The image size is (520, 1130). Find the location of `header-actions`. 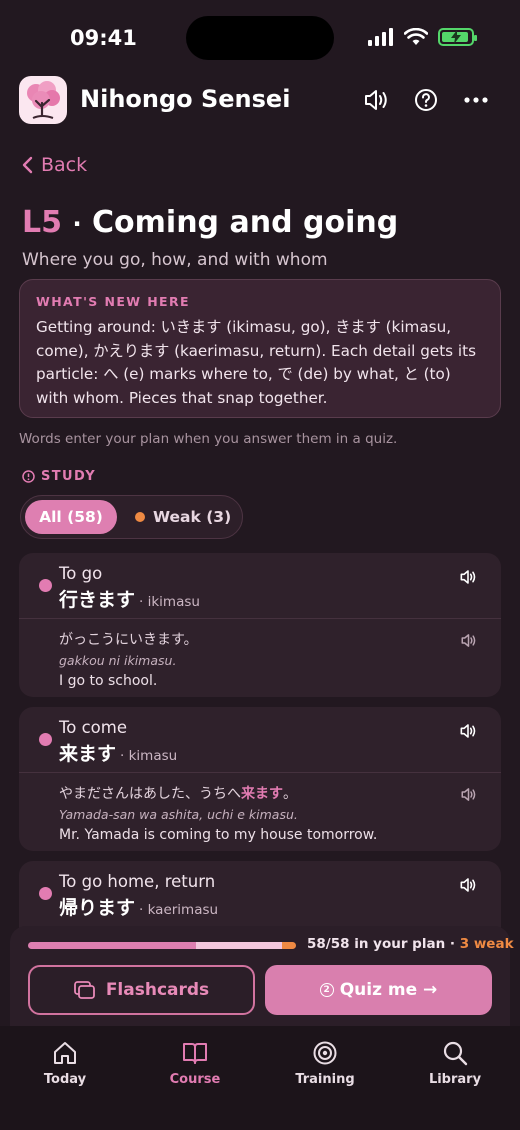

header-actions is located at coordinates (426, 100).